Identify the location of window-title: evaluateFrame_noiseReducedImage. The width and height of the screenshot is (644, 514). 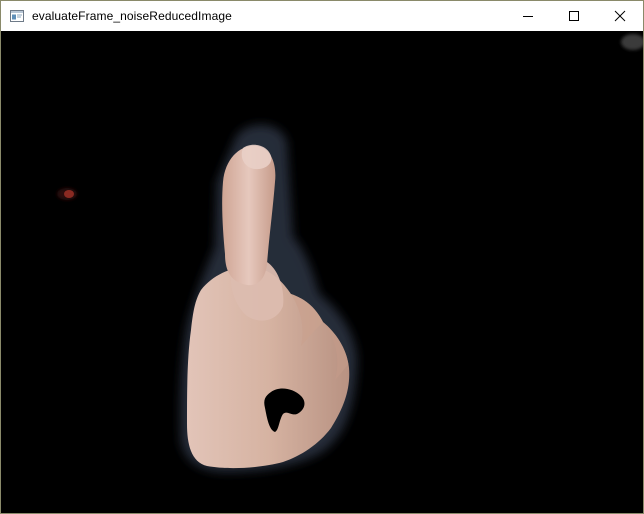
(132, 16).